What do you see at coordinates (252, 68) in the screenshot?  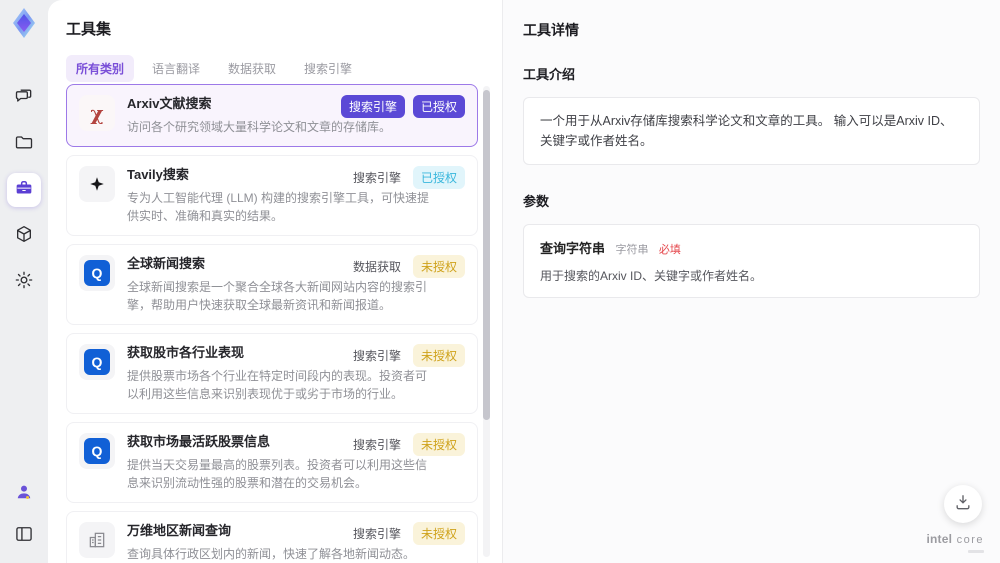 I see `category-tab: 数据获取` at bounding box center [252, 68].